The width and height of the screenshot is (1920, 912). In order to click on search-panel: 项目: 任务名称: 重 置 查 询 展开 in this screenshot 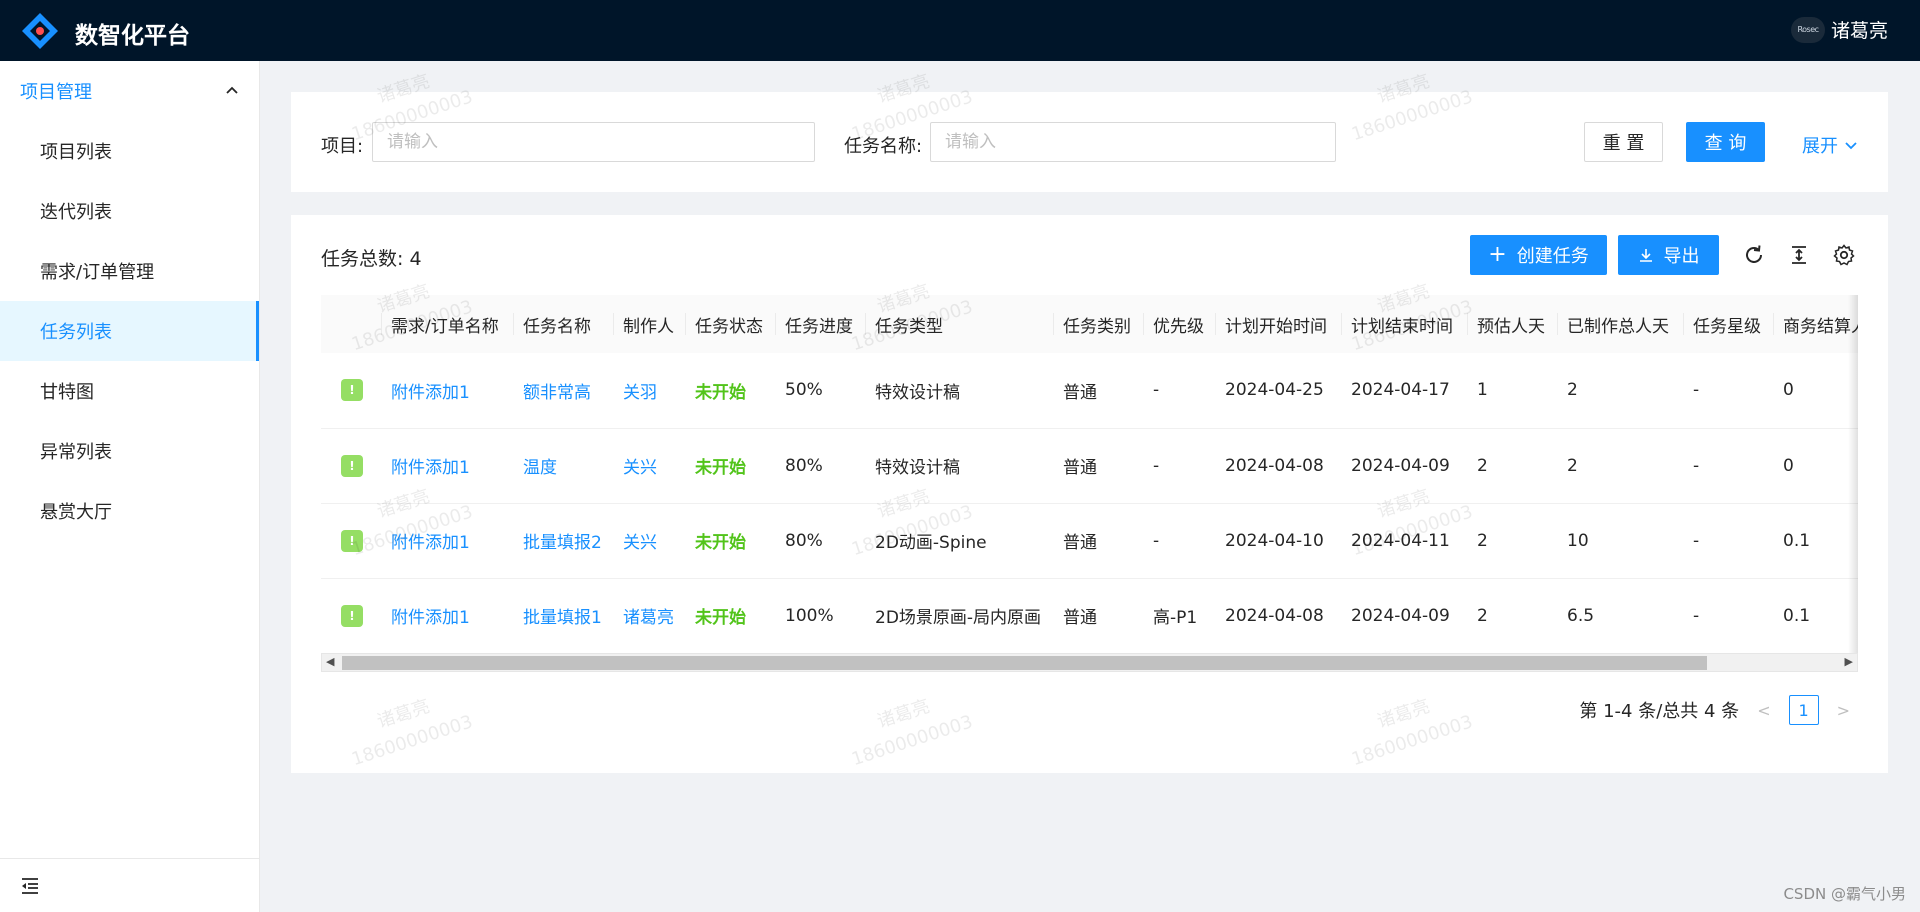, I will do `click(1089, 142)`.